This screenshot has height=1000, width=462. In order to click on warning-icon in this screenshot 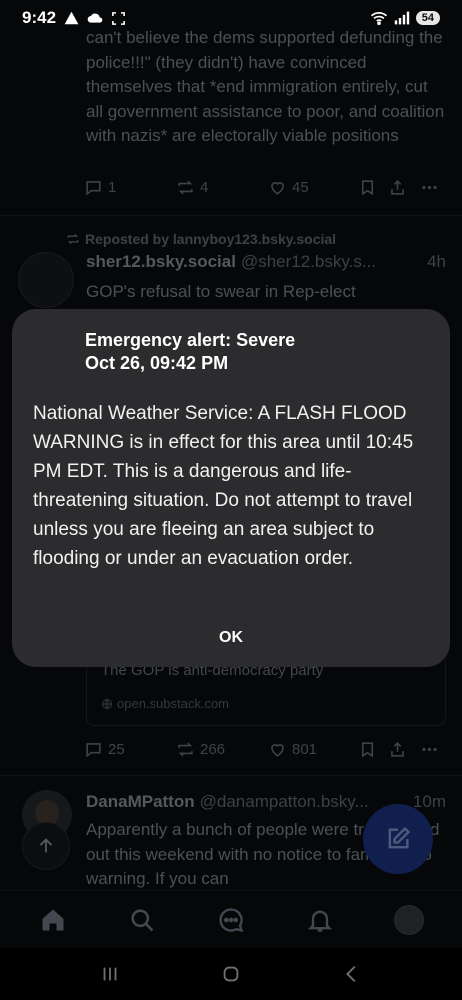, I will do `click(71, 18)`.